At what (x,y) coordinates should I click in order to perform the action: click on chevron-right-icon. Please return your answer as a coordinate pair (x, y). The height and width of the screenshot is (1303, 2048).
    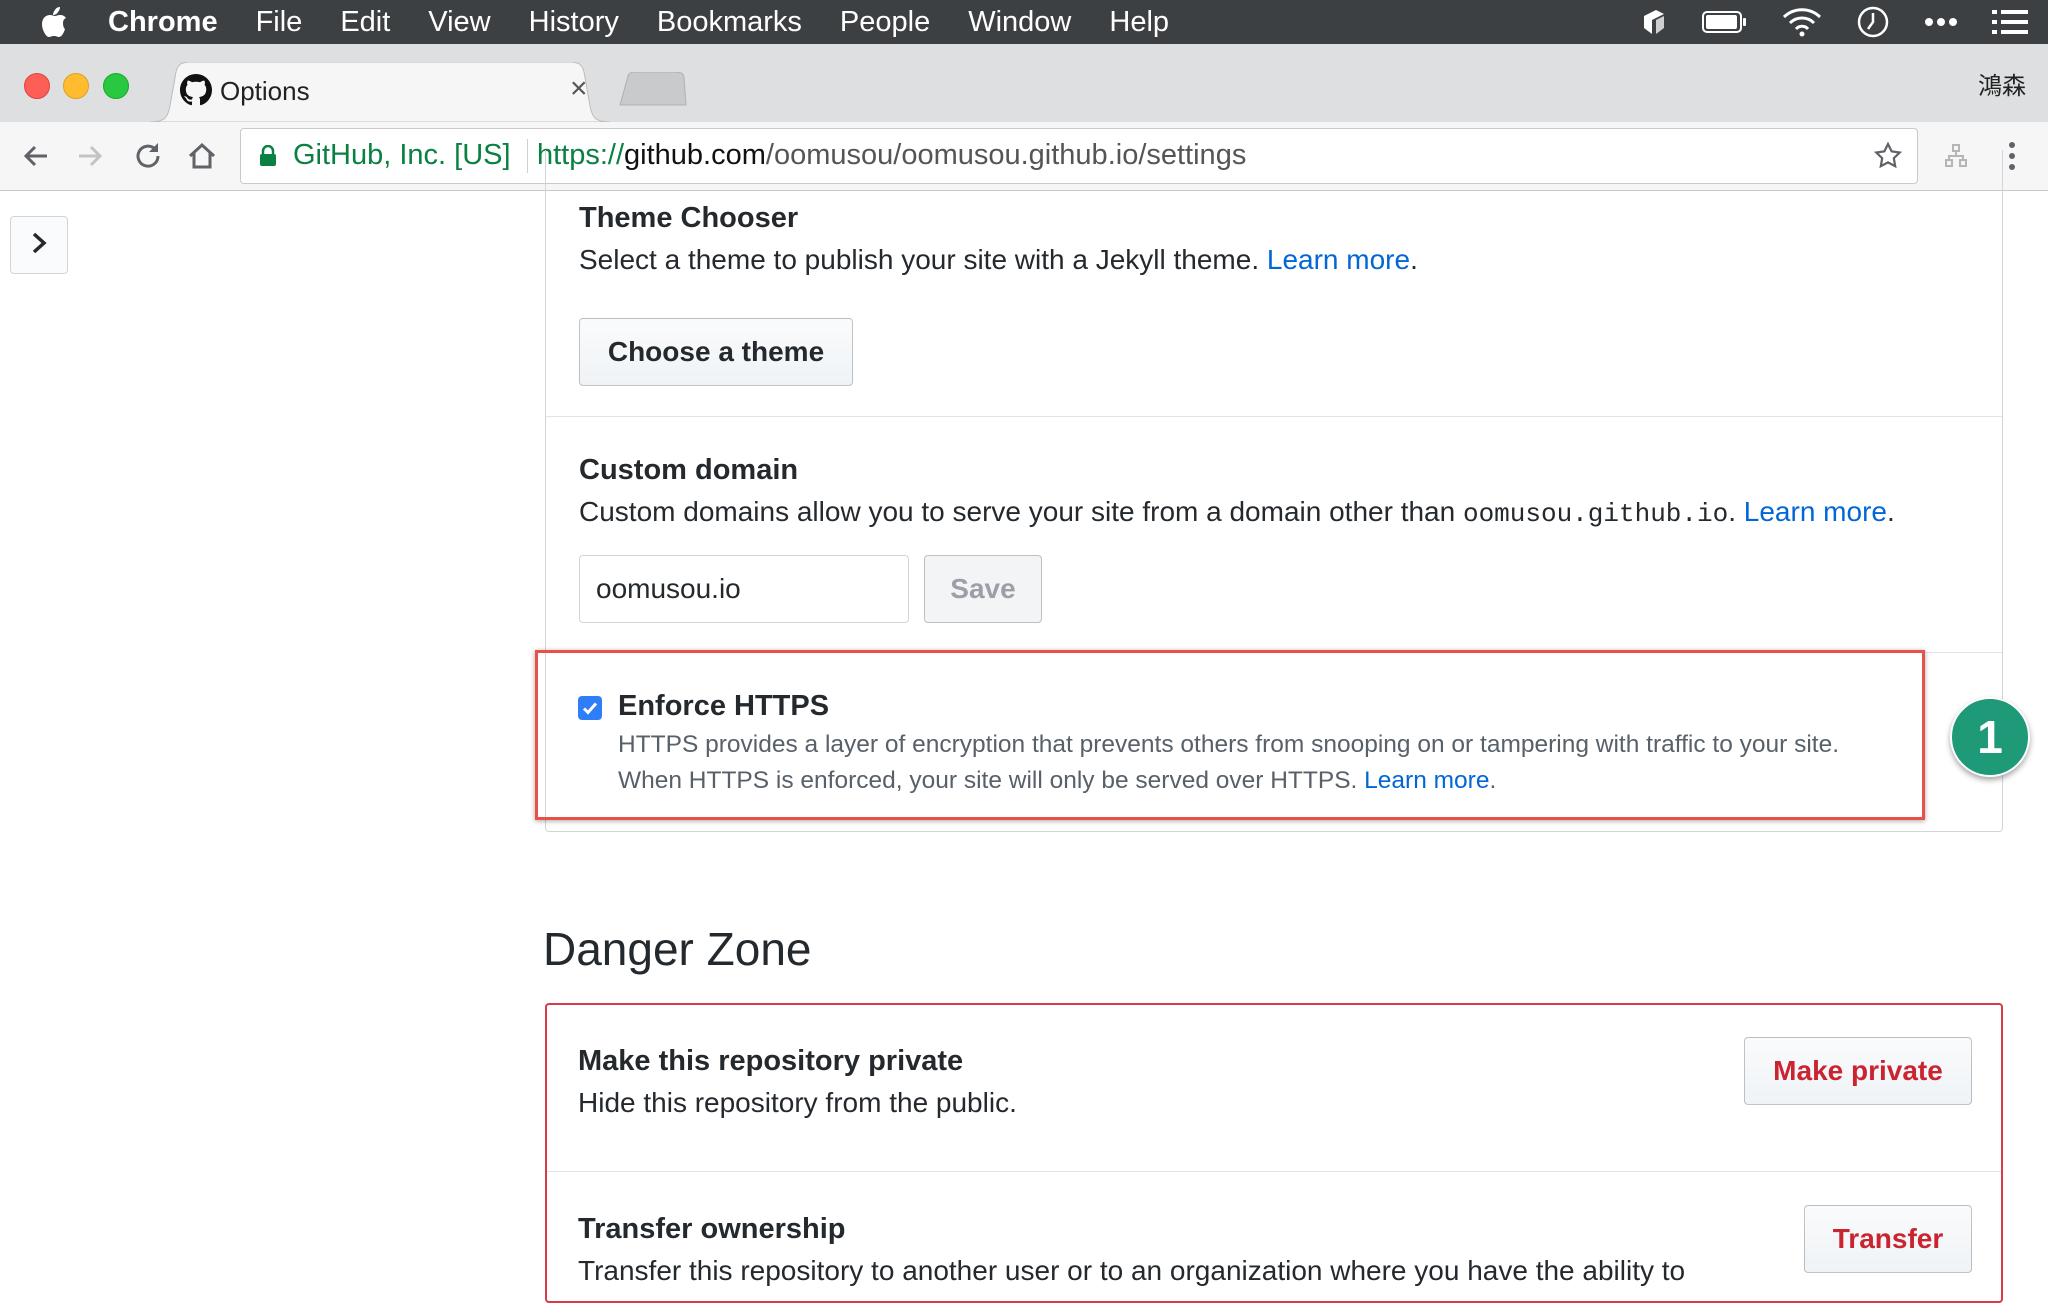
    Looking at the image, I should click on (39, 245).